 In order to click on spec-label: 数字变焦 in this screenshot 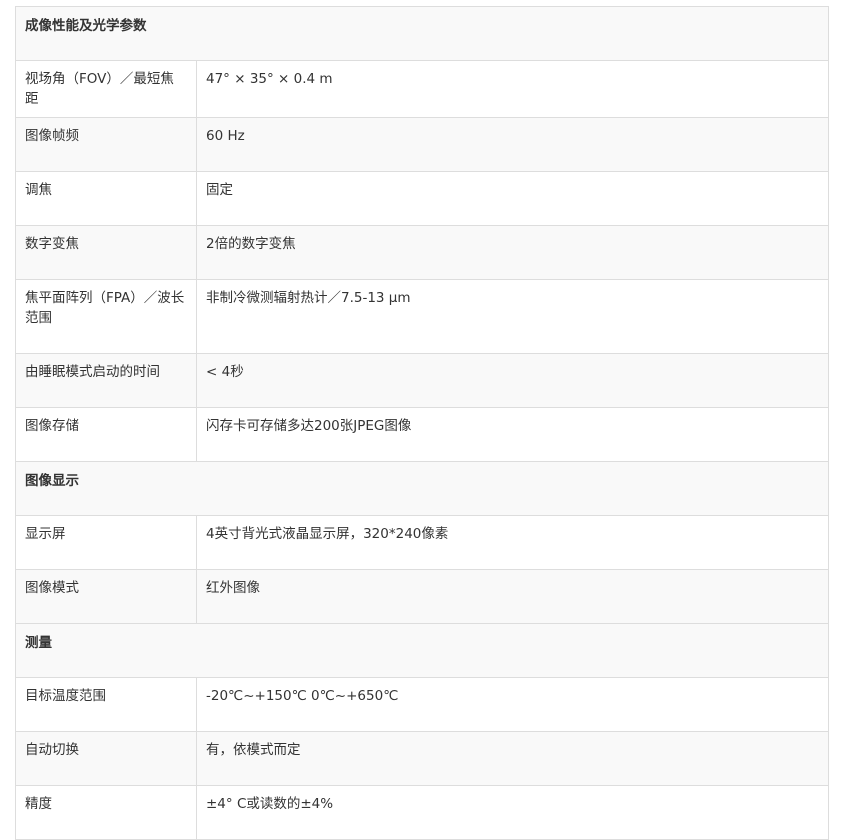, I will do `click(106, 252)`.